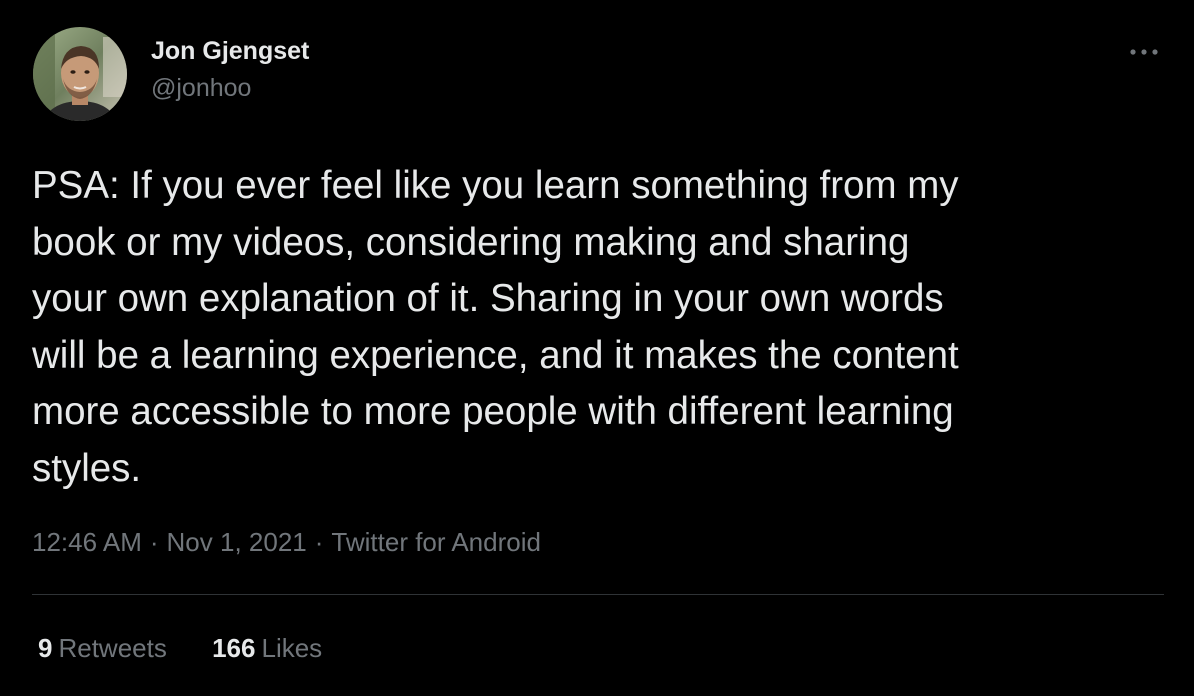 The width and height of the screenshot is (1194, 696). I want to click on likes-label: Likes, so click(292, 648).